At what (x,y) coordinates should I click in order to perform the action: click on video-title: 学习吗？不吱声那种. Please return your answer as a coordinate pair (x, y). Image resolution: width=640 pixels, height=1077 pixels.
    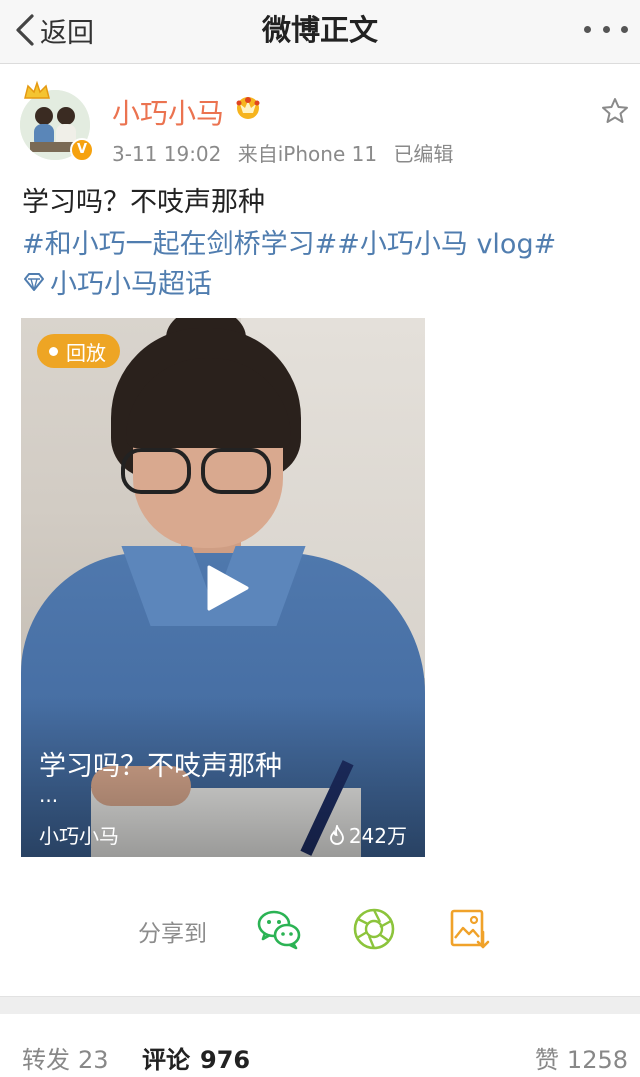
    Looking at the image, I should click on (160, 766).